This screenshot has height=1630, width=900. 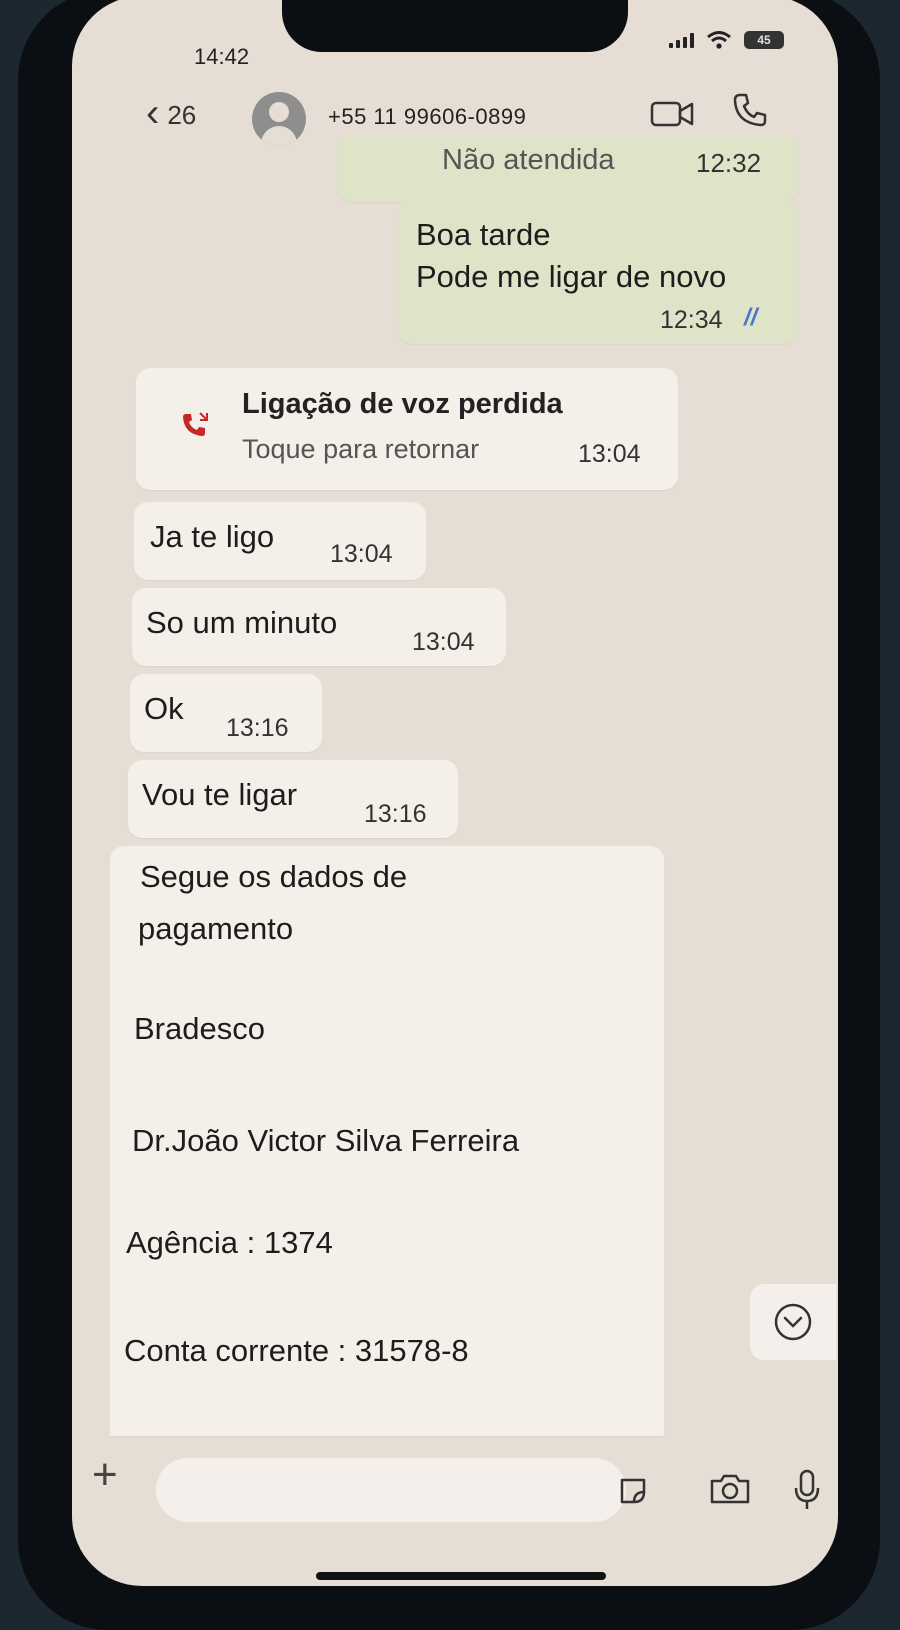 I want to click on message-text: Segue os dados de, so click(x=274, y=876).